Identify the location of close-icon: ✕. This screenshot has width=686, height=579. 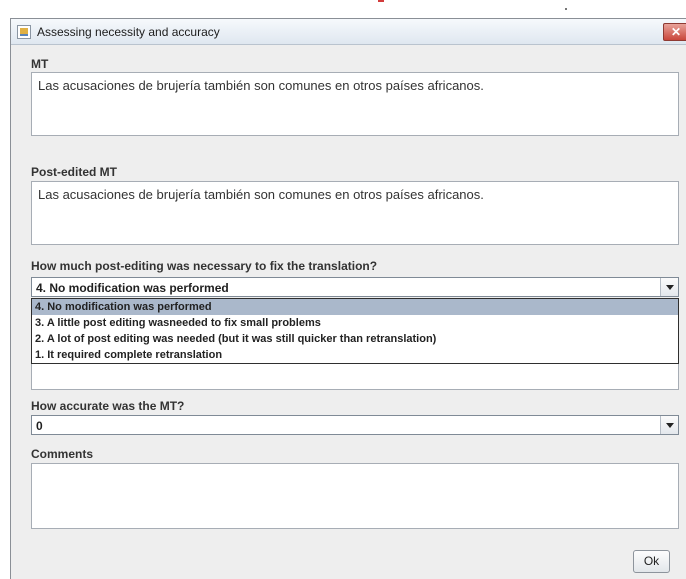
(676, 32).